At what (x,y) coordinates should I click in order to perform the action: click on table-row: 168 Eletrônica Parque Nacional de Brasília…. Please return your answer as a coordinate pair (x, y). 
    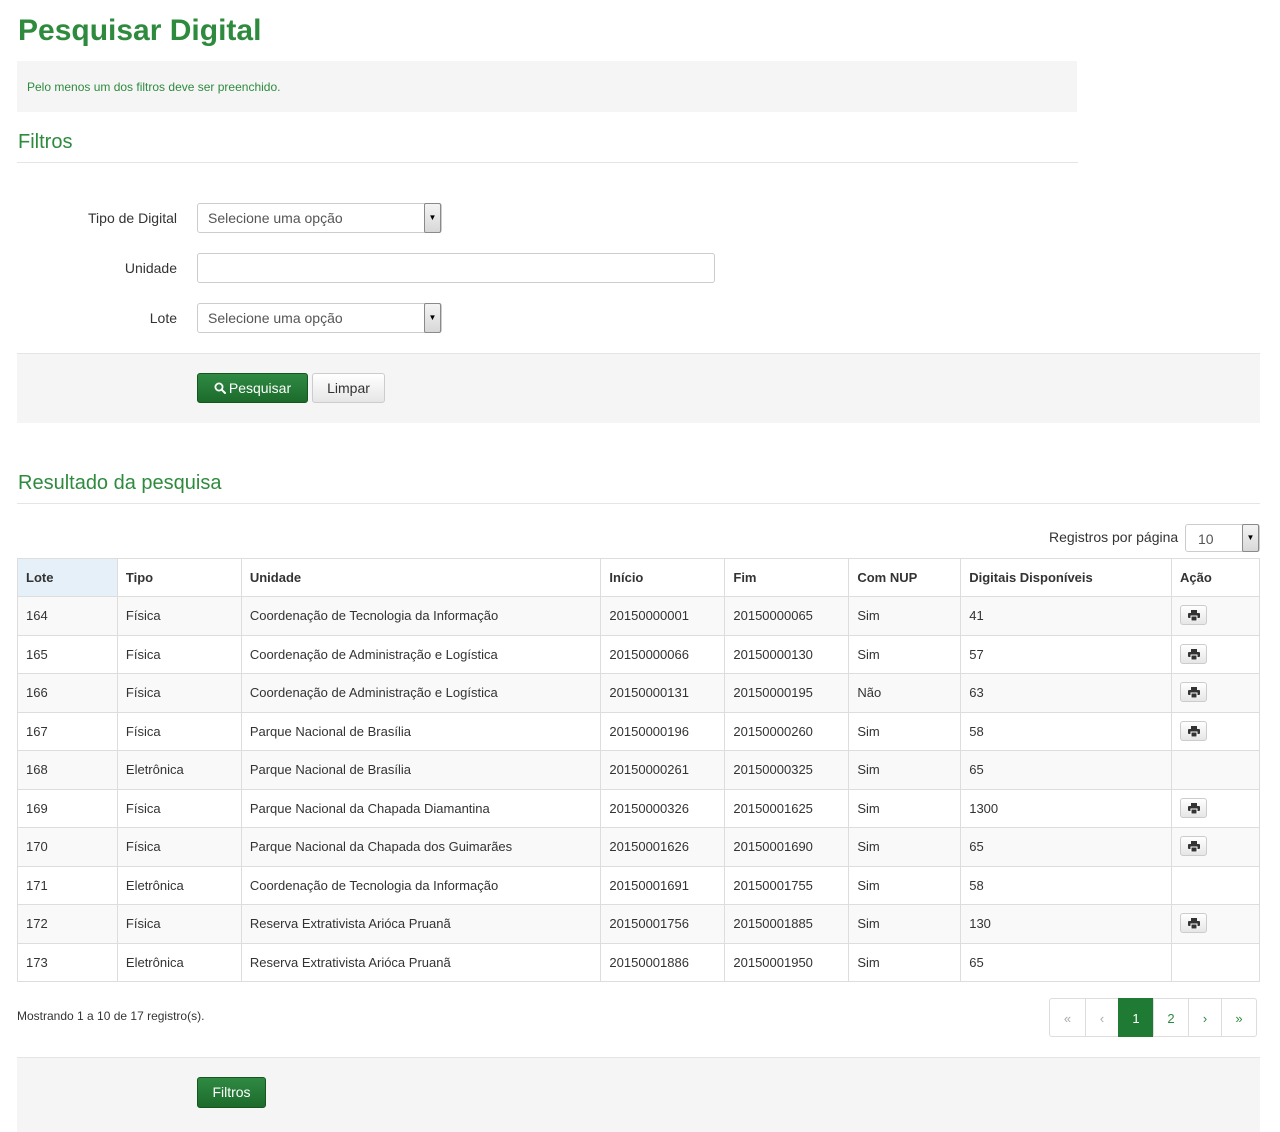
    Looking at the image, I should click on (638, 770).